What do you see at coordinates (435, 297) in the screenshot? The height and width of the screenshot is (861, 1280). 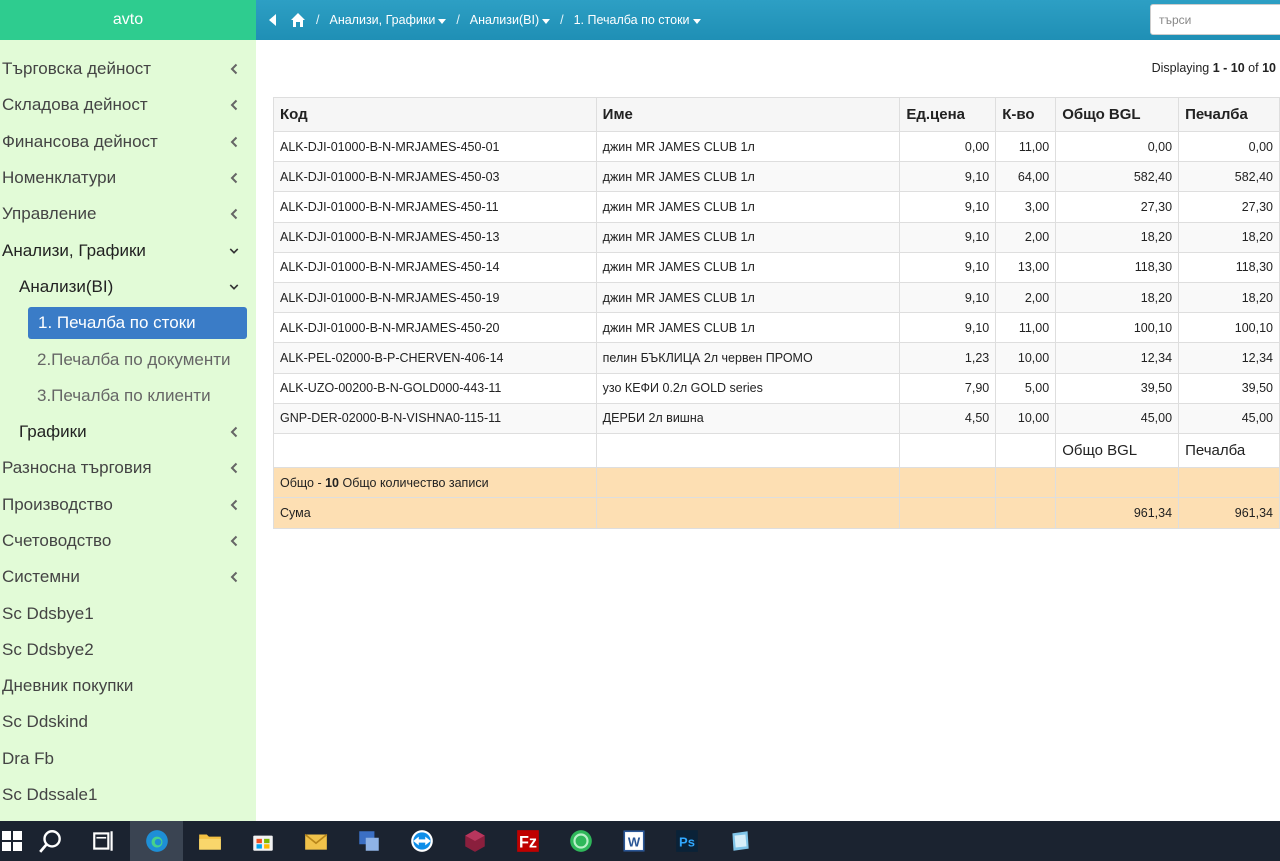 I see `cell-code: ALK-DJI-01000-B-N-MRJAMES-450-19` at bounding box center [435, 297].